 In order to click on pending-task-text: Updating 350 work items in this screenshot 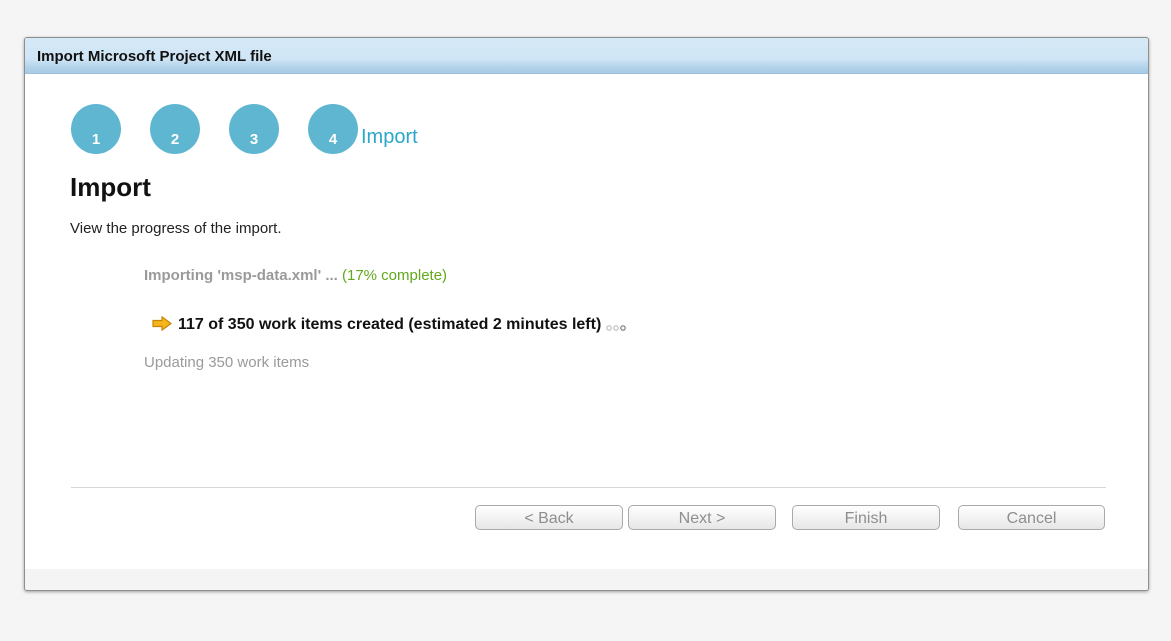, I will do `click(227, 362)`.